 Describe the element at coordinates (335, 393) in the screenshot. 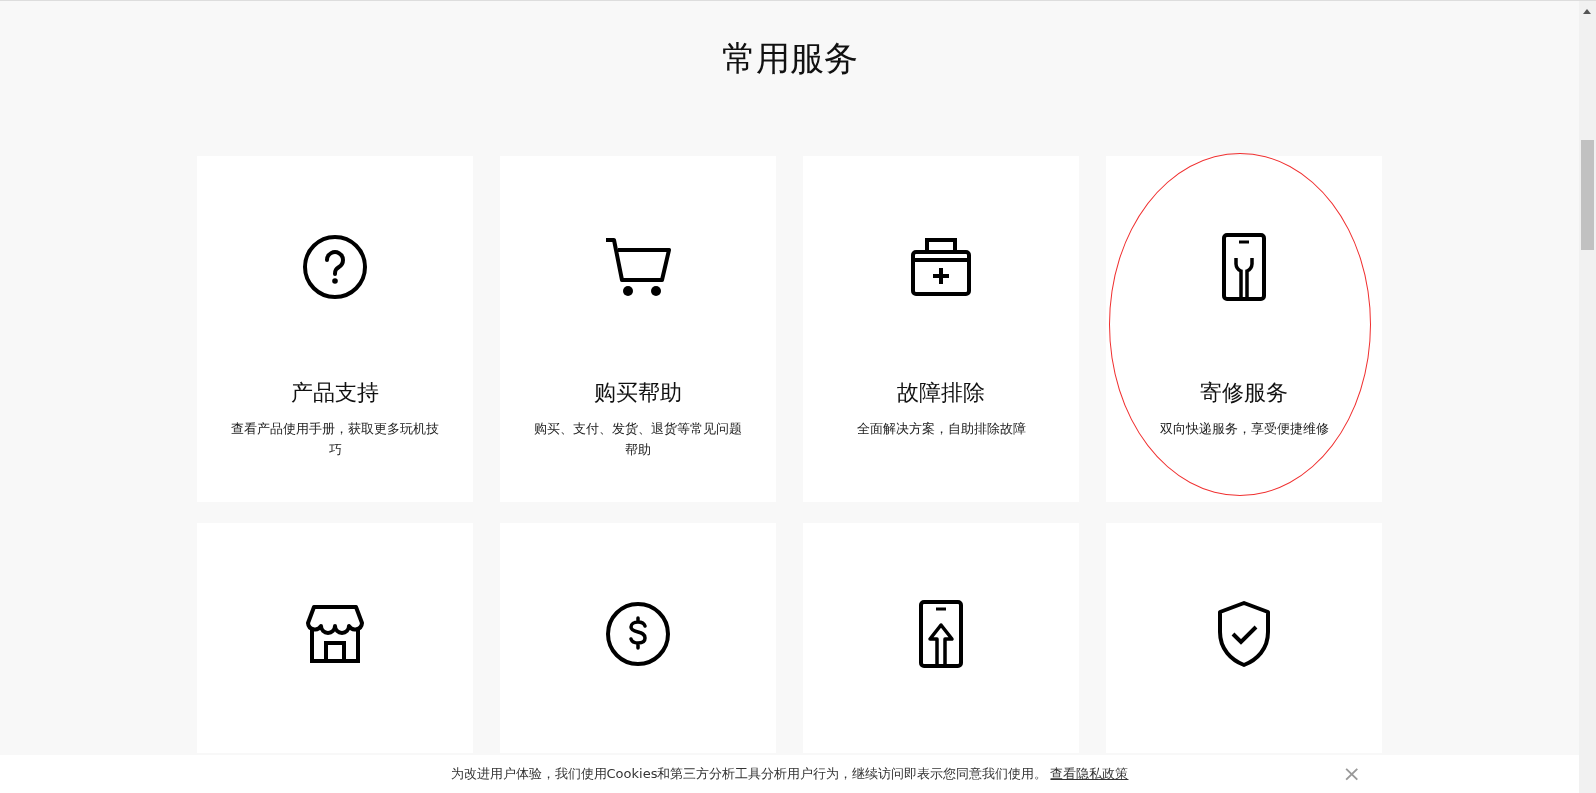

I see `card-title: 产品支持` at that location.